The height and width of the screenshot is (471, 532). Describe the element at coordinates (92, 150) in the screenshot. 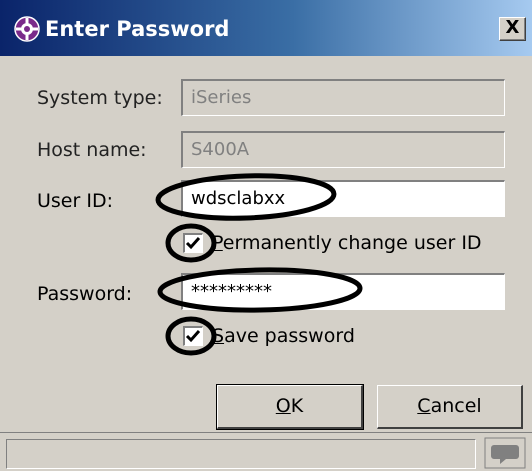

I see `host-name-label: Host name:` at that location.